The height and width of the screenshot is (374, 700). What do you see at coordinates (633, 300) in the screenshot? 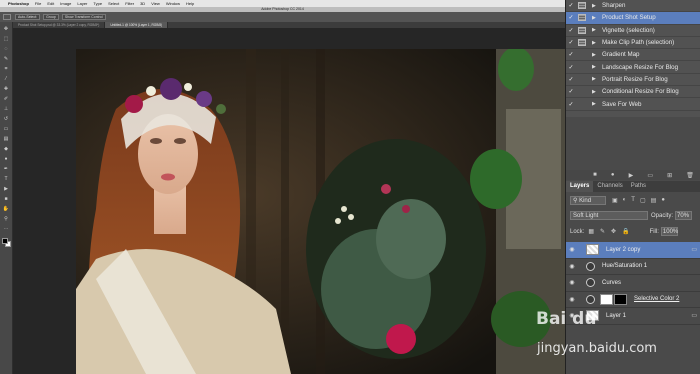
I see `layer-row: ◉ Selective Color 2` at bounding box center [633, 300].